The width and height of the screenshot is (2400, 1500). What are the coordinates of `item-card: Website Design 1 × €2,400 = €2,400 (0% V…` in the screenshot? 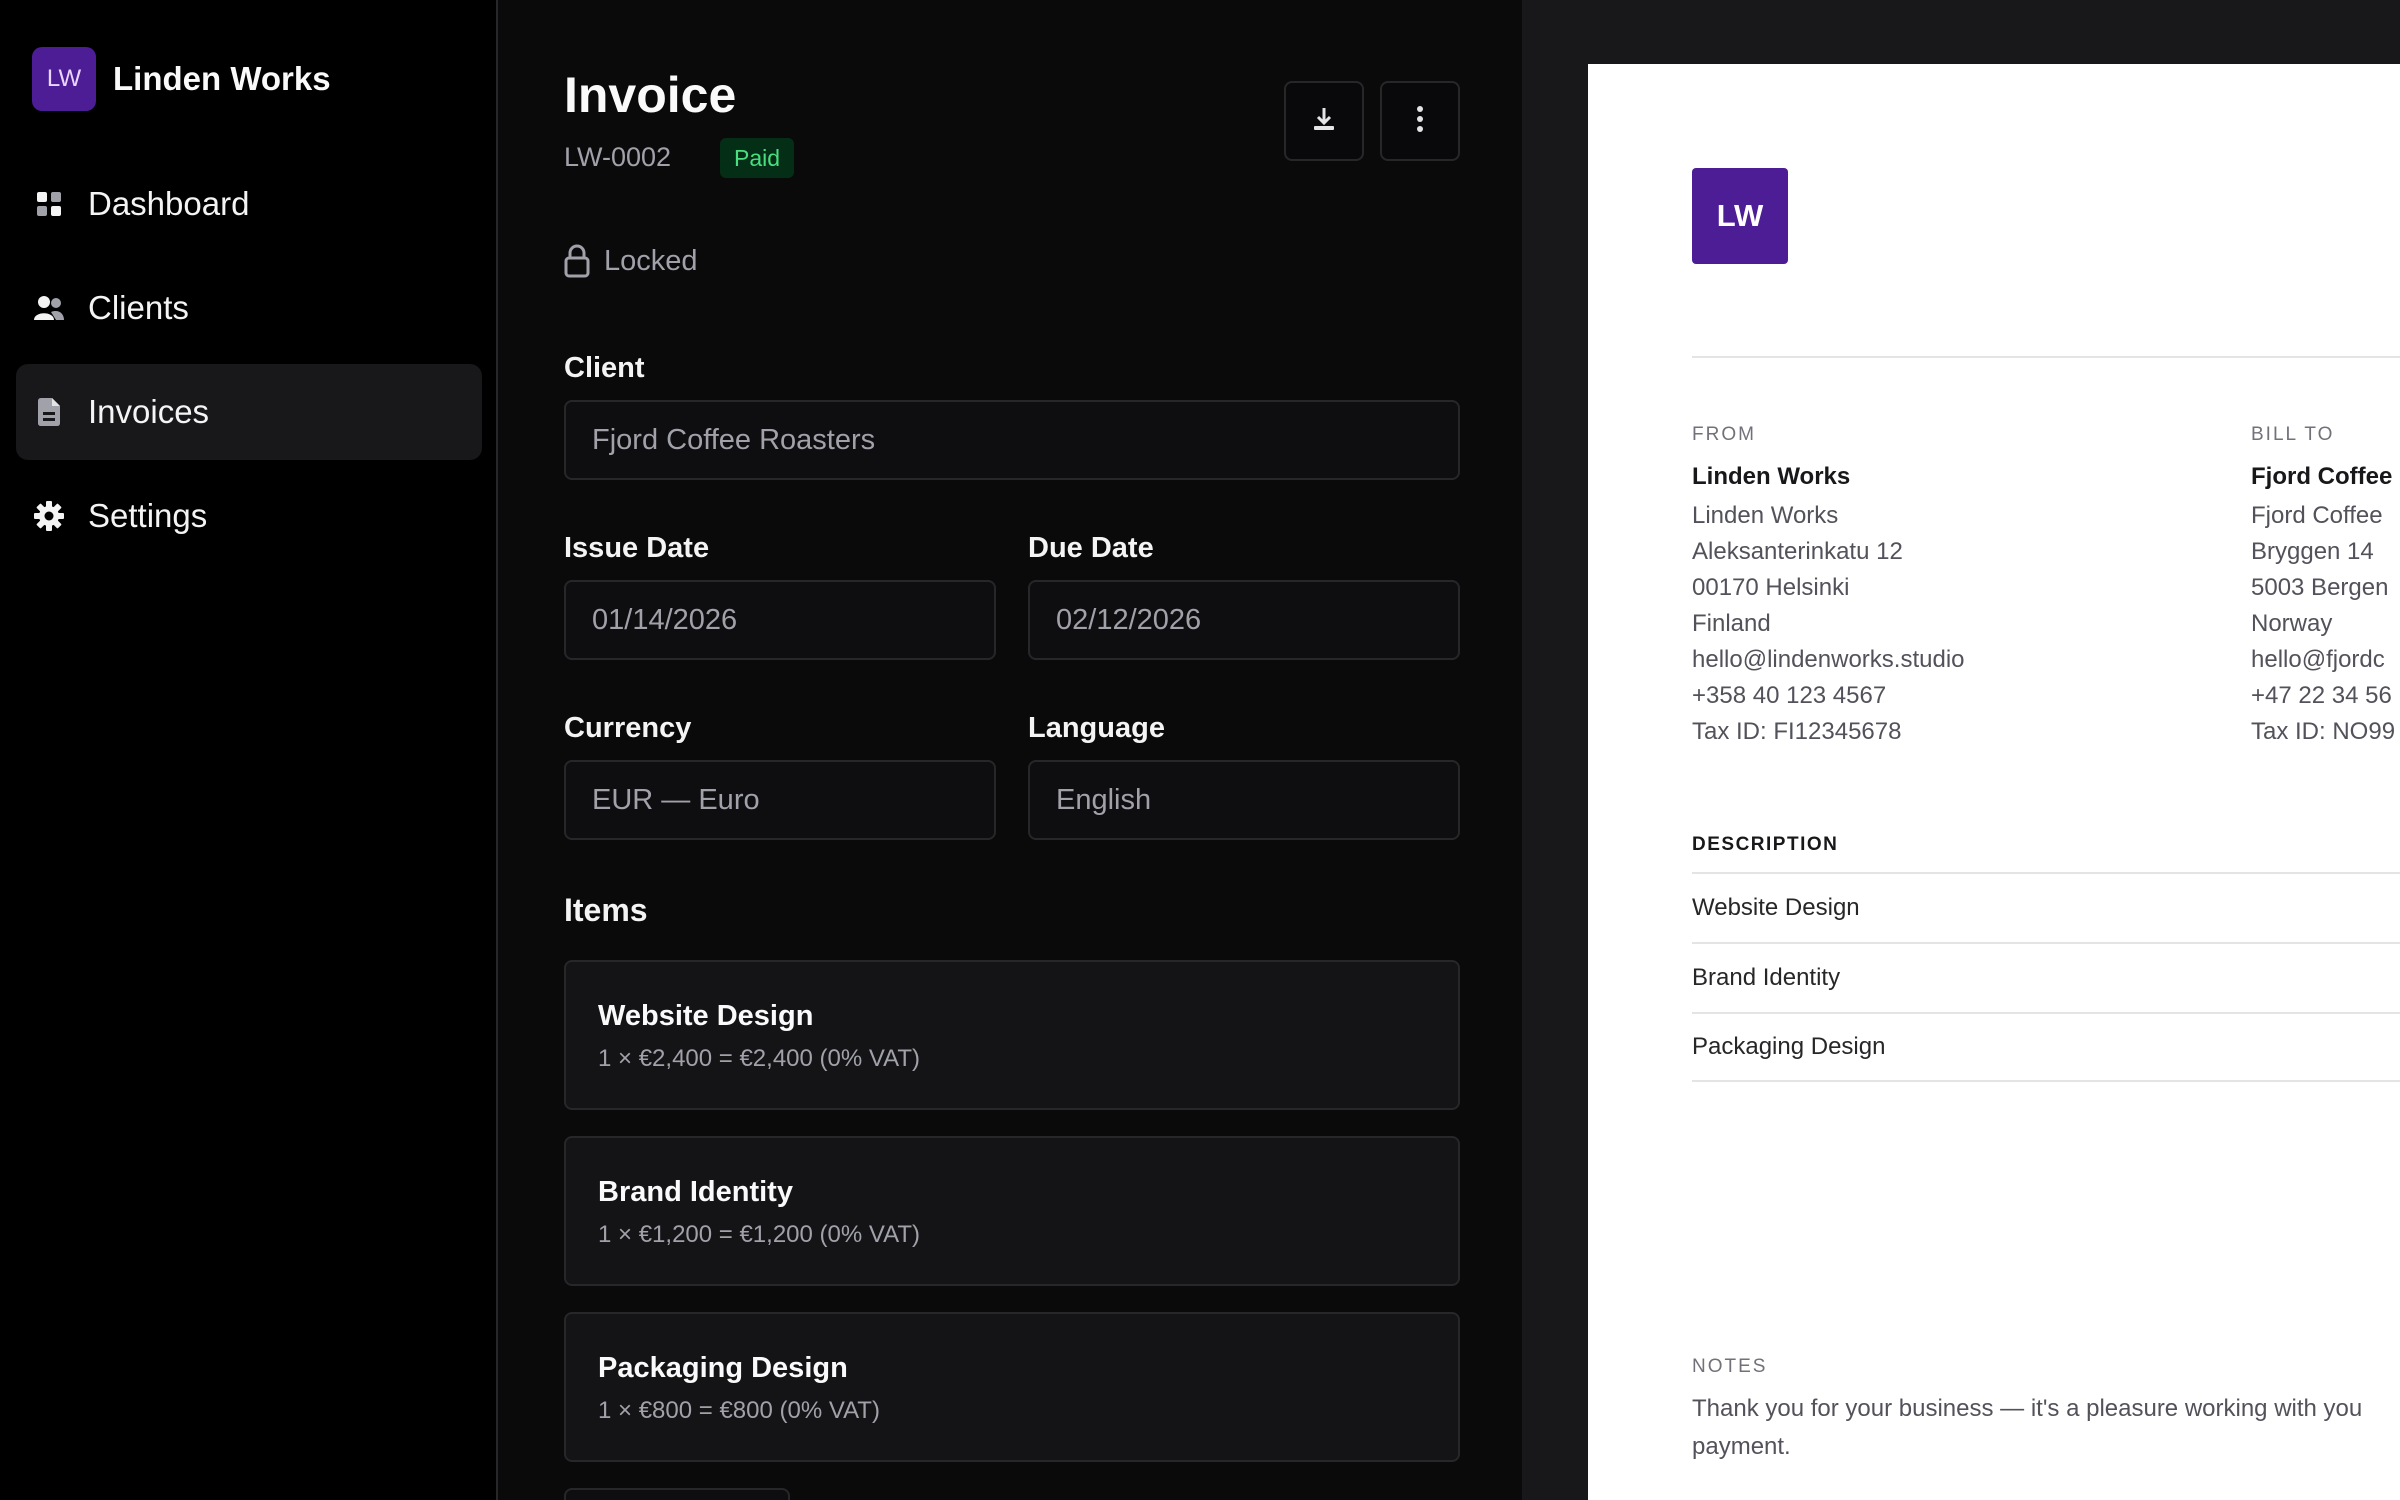 It's located at (1012, 1035).